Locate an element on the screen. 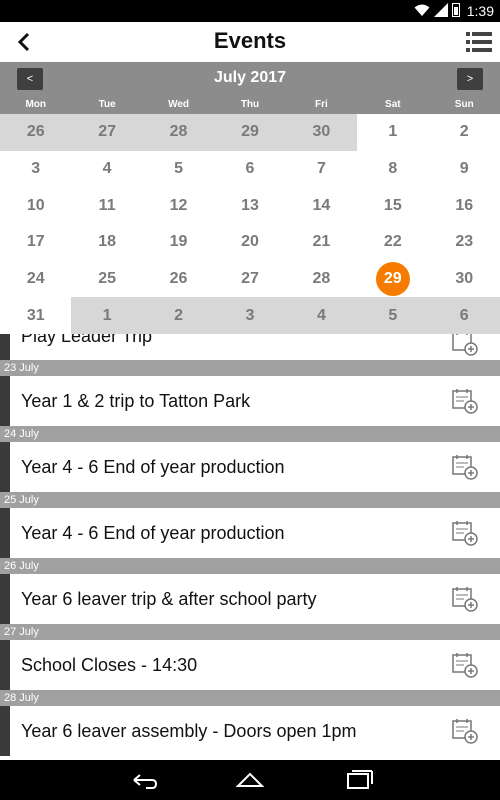  calendar-day-other-month: 30 is located at coordinates (321, 132).